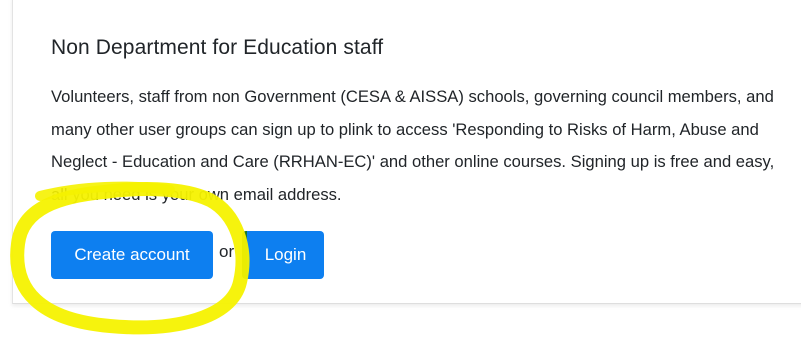  What do you see at coordinates (283, 255) in the screenshot?
I see `login-button: Login` at bounding box center [283, 255].